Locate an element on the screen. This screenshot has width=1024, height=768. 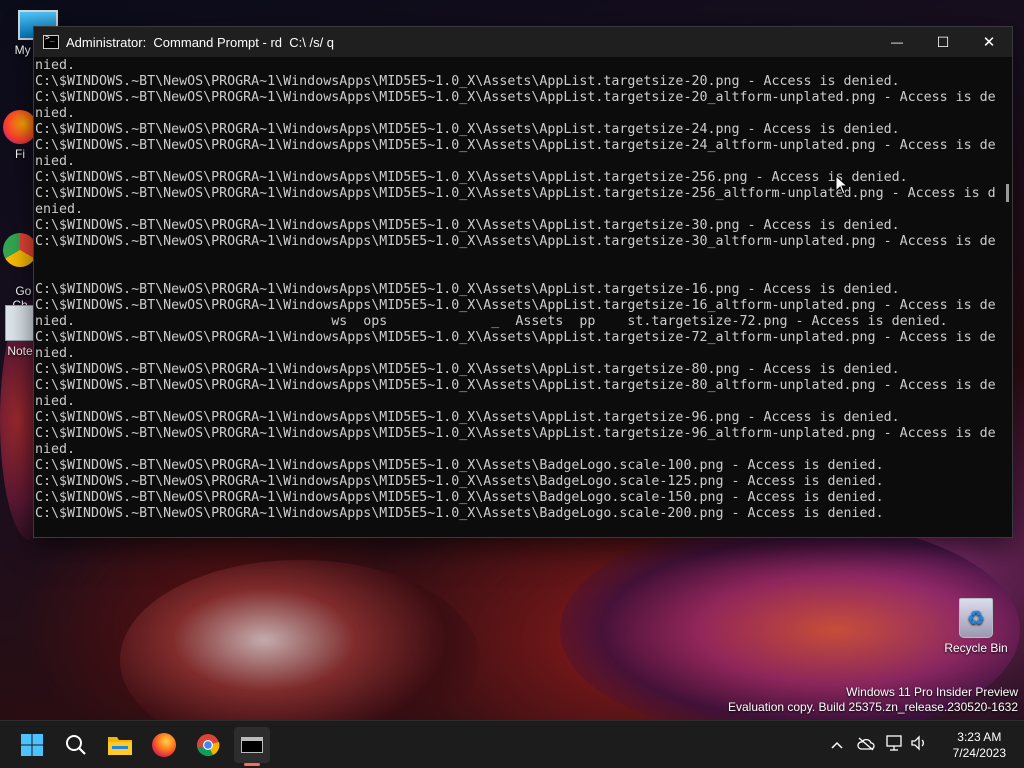
start-button is located at coordinates (32, 745).